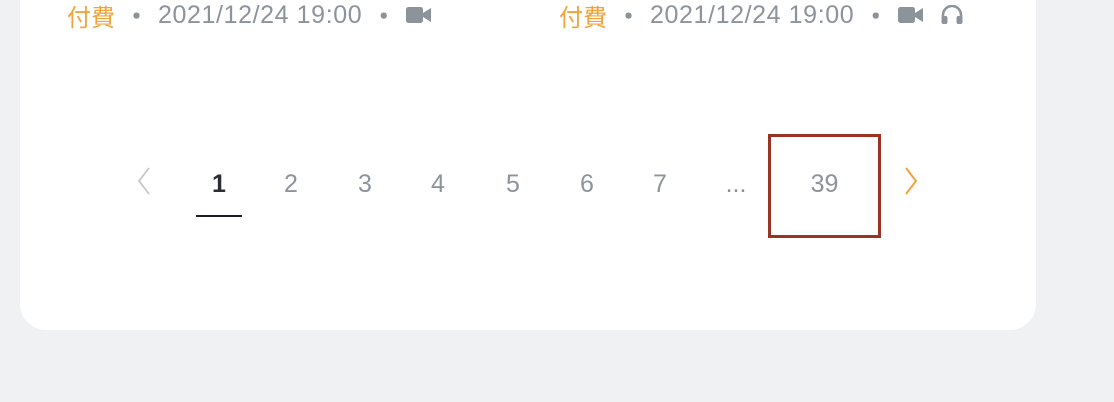 The height and width of the screenshot is (402, 1114). What do you see at coordinates (219, 184) in the screenshot?
I see `page-button-1: 1` at bounding box center [219, 184].